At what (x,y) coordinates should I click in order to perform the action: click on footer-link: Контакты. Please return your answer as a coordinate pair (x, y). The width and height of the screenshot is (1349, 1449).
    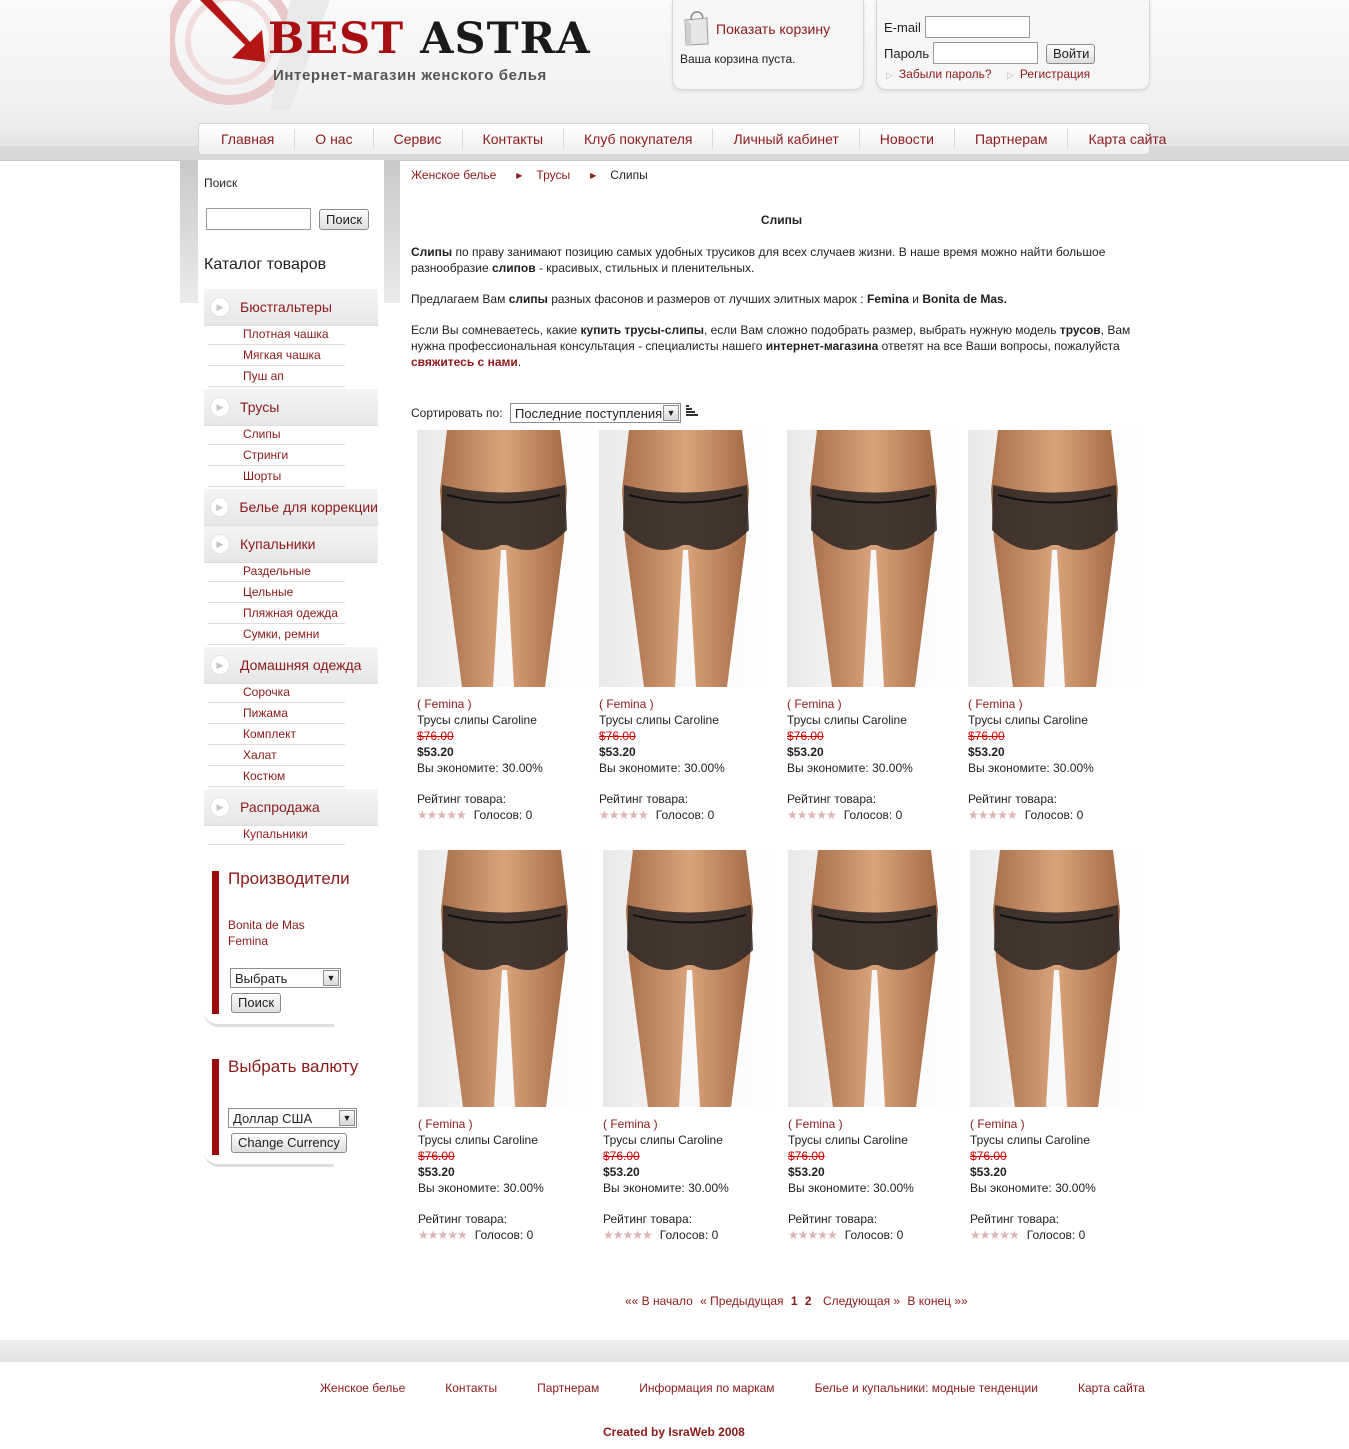
    Looking at the image, I should click on (471, 1388).